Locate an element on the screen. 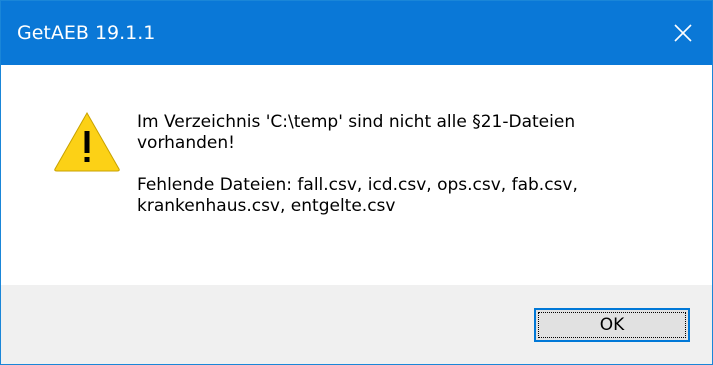  ok-button: OK is located at coordinates (612, 325).